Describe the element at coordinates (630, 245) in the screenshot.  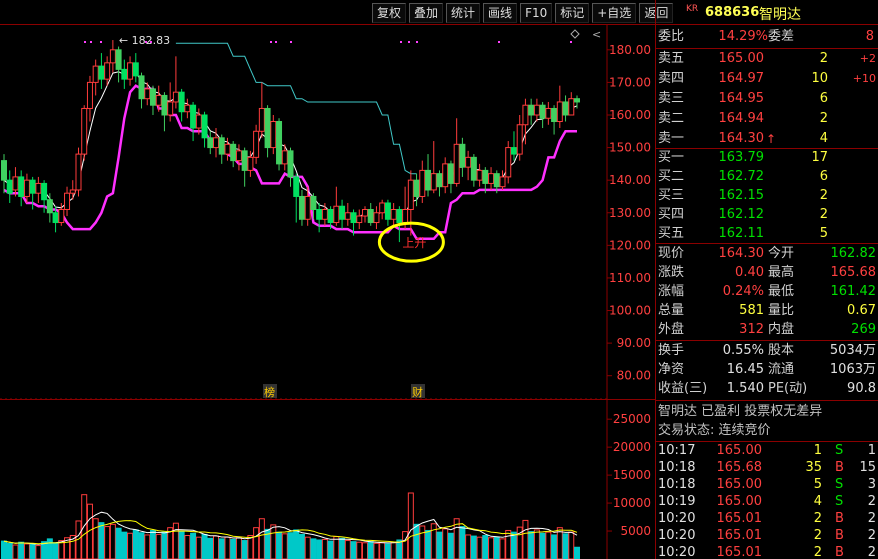
I see `price-tick-label: 120.00` at that location.